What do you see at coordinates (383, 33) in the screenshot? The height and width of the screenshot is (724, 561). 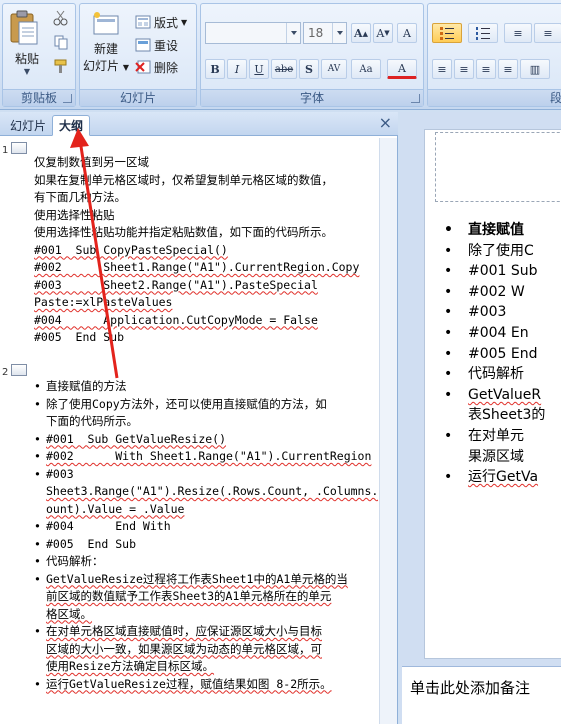 I see `shrink-font-button: A ▼` at bounding box center [383, 33].